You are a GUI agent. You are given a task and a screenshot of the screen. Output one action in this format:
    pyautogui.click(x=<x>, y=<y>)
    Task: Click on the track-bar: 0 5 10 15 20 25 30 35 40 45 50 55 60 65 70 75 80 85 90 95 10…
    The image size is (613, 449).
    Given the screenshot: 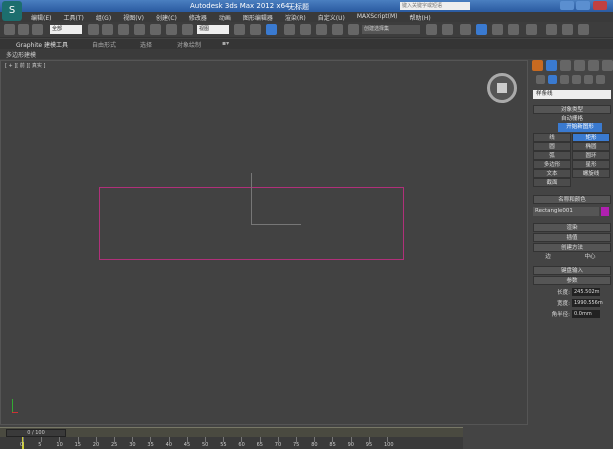 What is the action you would take?
    pyautogui.click(x=231, y=443)
    